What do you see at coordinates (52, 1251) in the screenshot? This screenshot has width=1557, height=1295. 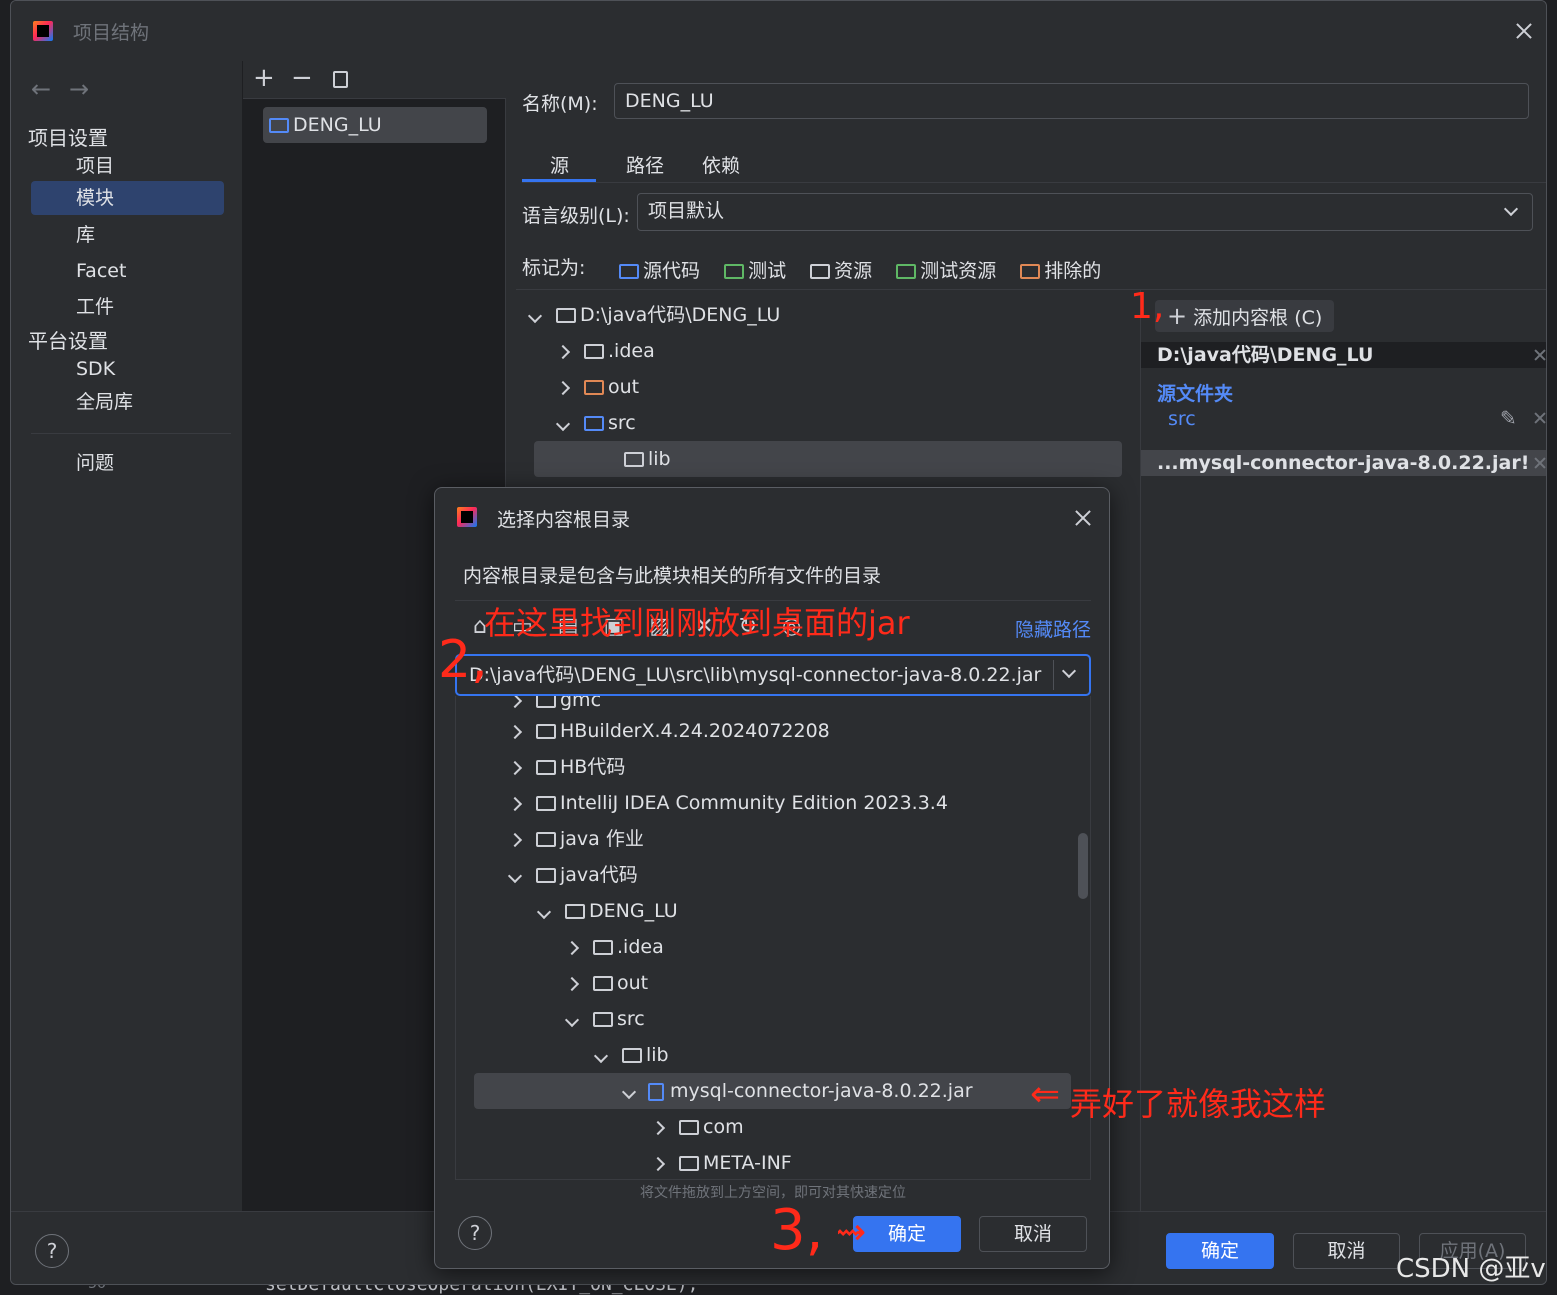 I see `help-icon: ?` at bounding box center [52, 1251].